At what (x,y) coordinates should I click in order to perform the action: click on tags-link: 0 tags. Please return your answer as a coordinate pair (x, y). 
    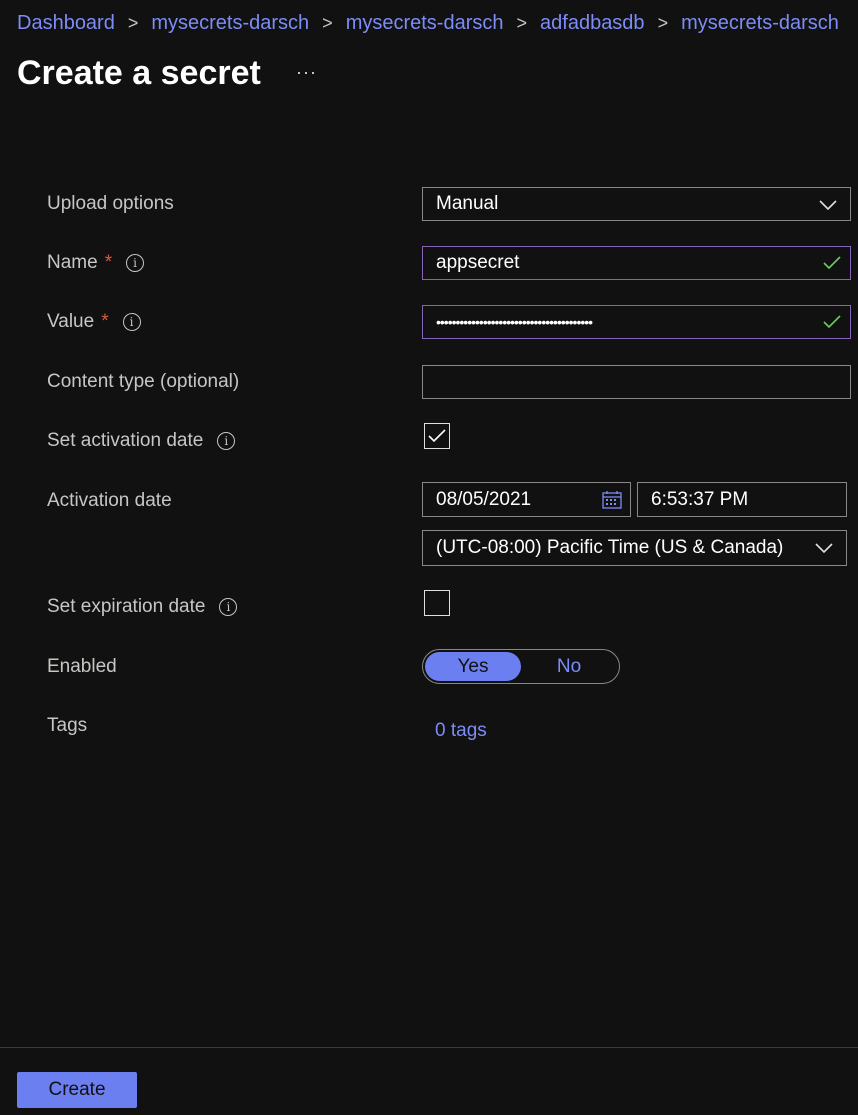
    Looking at the image, I should click on (461, 731).